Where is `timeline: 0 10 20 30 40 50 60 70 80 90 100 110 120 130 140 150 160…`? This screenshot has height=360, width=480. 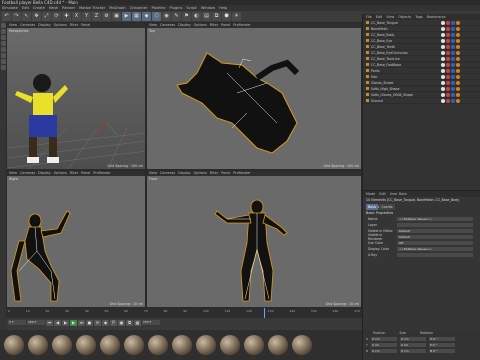
timeline: 0 10 20 30 40 50 60 70 80 90 100 110 120 130 140 150 160… is located at coordinates (184, 313).